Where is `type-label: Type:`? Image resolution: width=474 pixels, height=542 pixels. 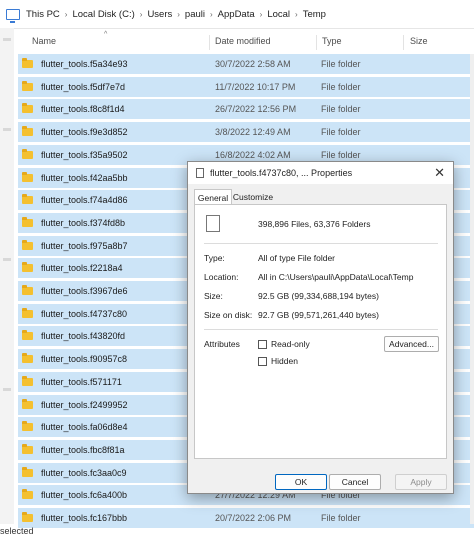
type-label: Type: is located at coordinates (214, 258).